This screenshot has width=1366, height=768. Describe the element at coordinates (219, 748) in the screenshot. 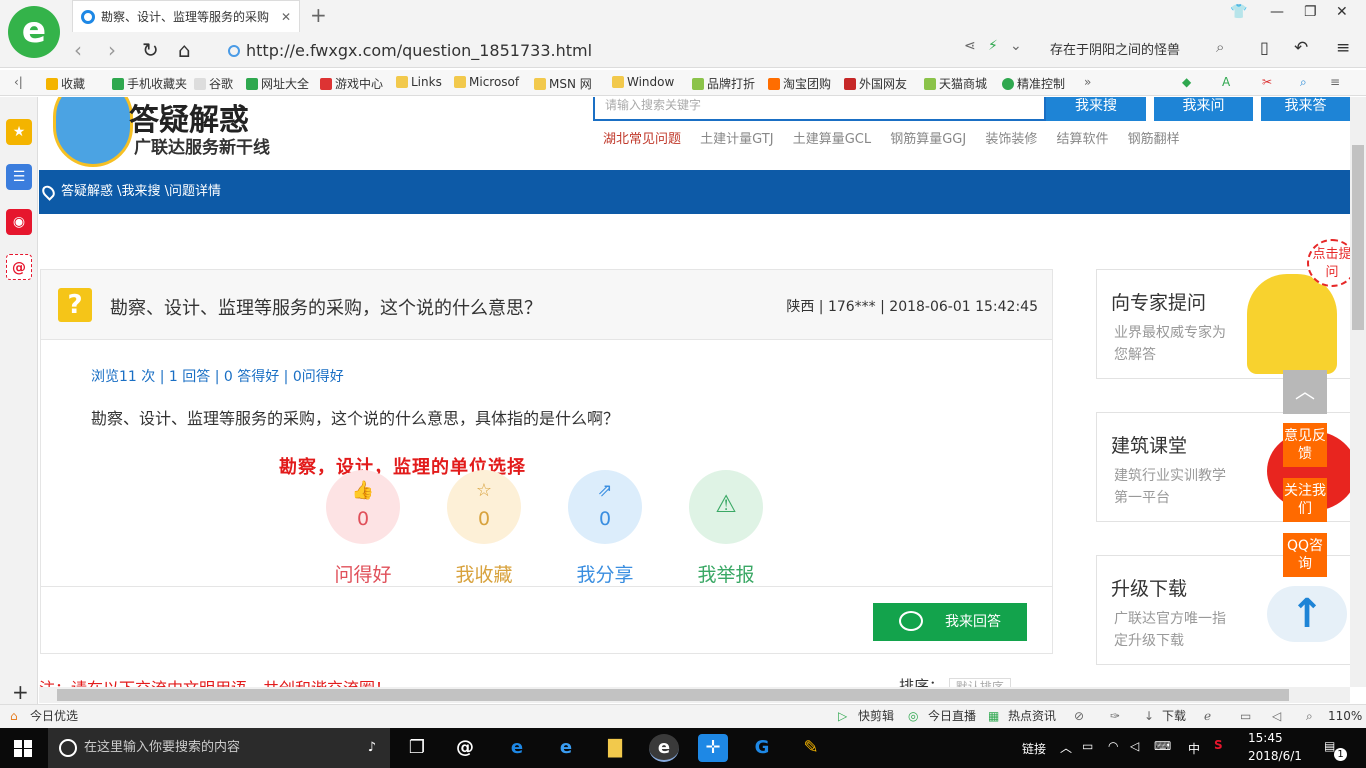

I see `taskbar-search: 在这里输入你要搜索的内容 ♪` at that location.